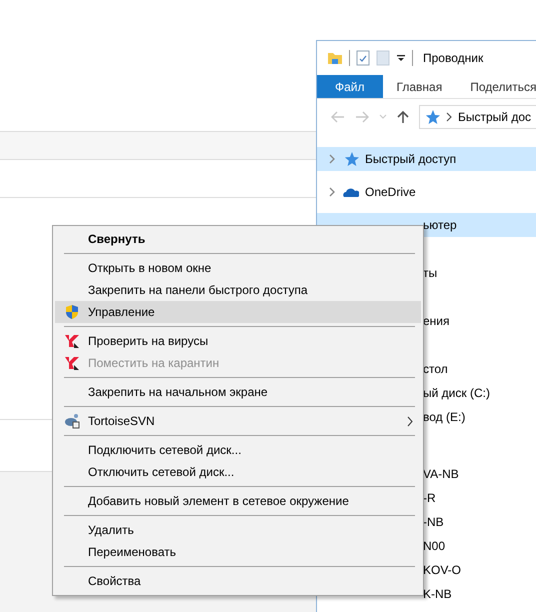 The height and width of the screenshot is (612, 536). What do you see at coordinates (433, 522) in the screenshot?
I see `nav-label: -NB` at bounding box center [433, 522].